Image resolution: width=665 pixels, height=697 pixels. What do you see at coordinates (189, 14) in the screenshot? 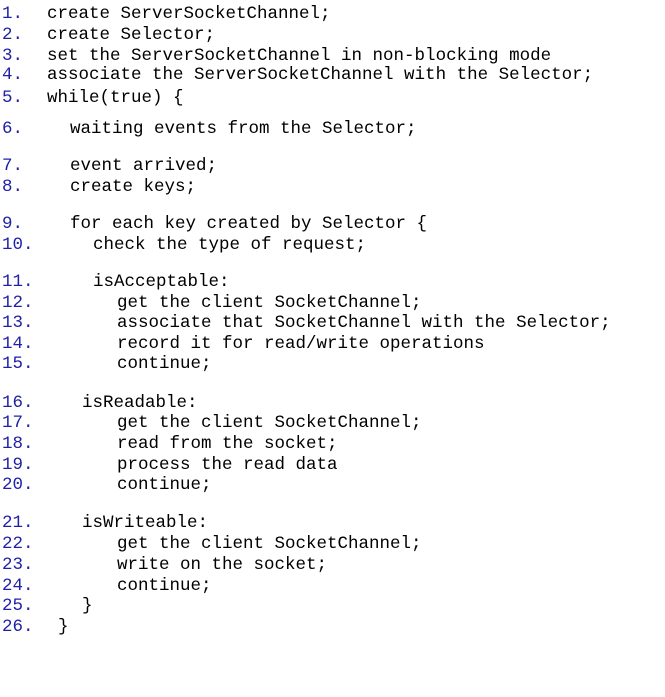
I see `line-text: create ServerSocketChannel;` at bounding box center [189, 14].